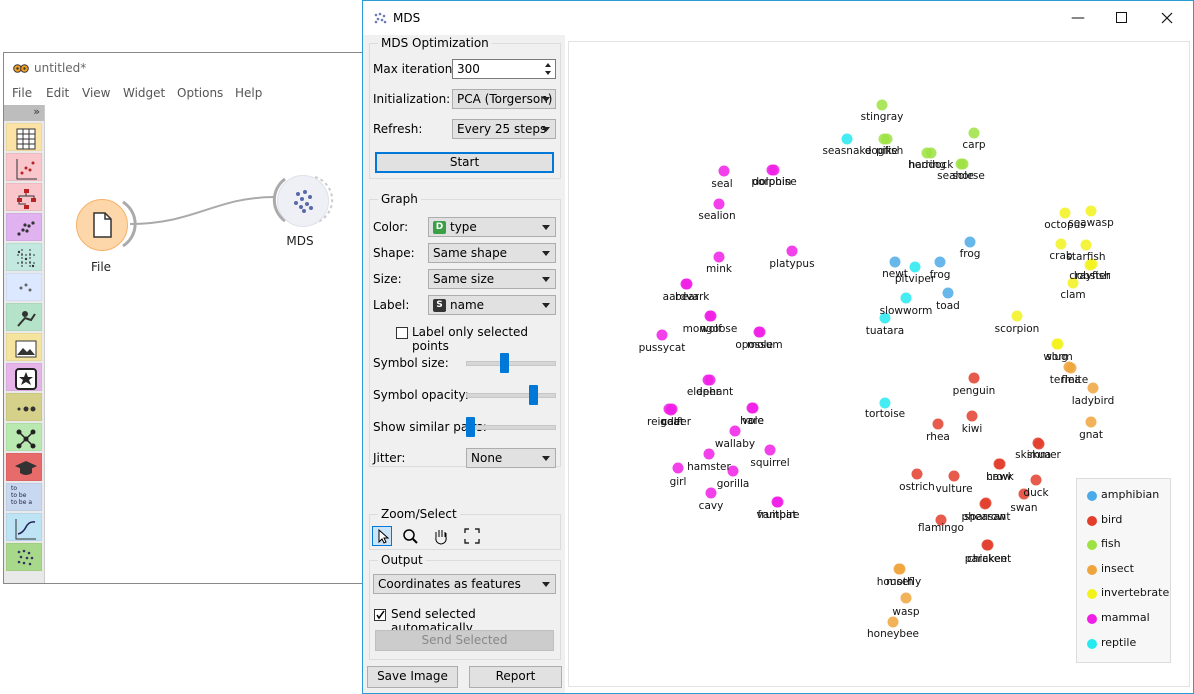 This screenshot has height=694, width=1194. Describe the element at coordinates (184, 68) in the screenshot. I see `orange-titlebar: untitled*` at that location.